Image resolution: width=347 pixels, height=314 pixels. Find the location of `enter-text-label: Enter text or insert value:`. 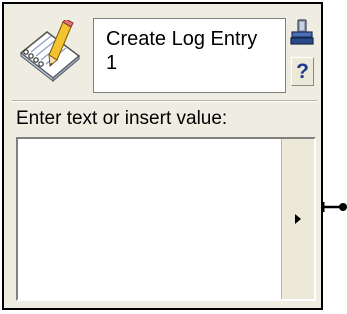

enter-text-label: Enter text or insert value: is located at coordinates (122, 118).